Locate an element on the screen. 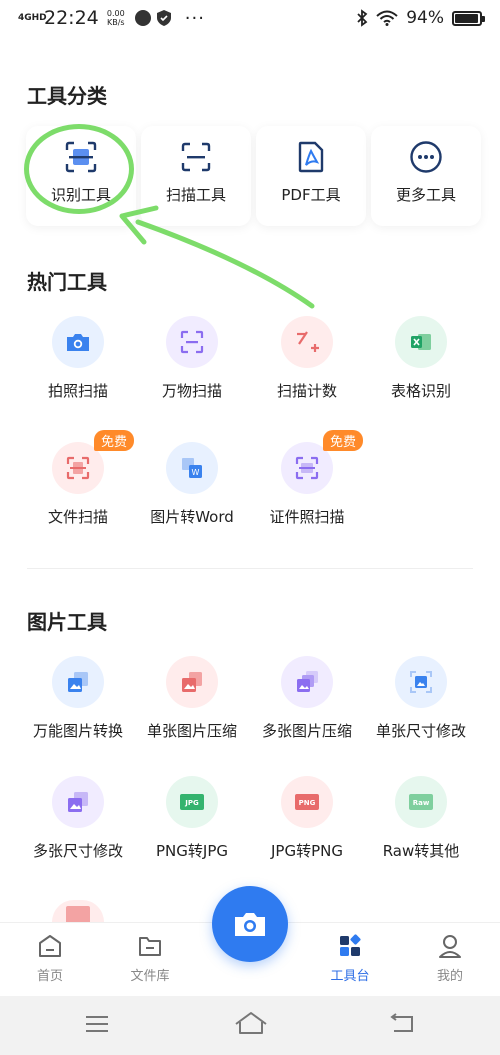 This screenshot has width=500, height=1055. network-speed: 0.00 KB/s is located at coordinates (115, 18).